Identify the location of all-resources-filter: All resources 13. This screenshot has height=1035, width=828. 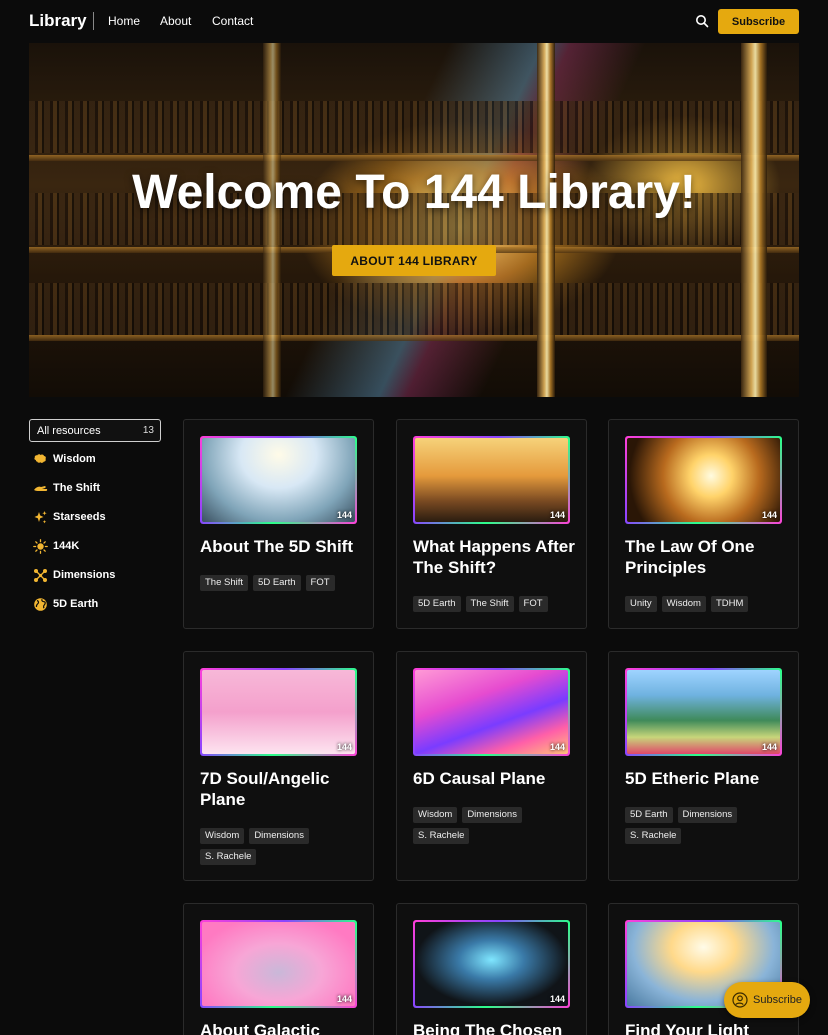
(95, 430).